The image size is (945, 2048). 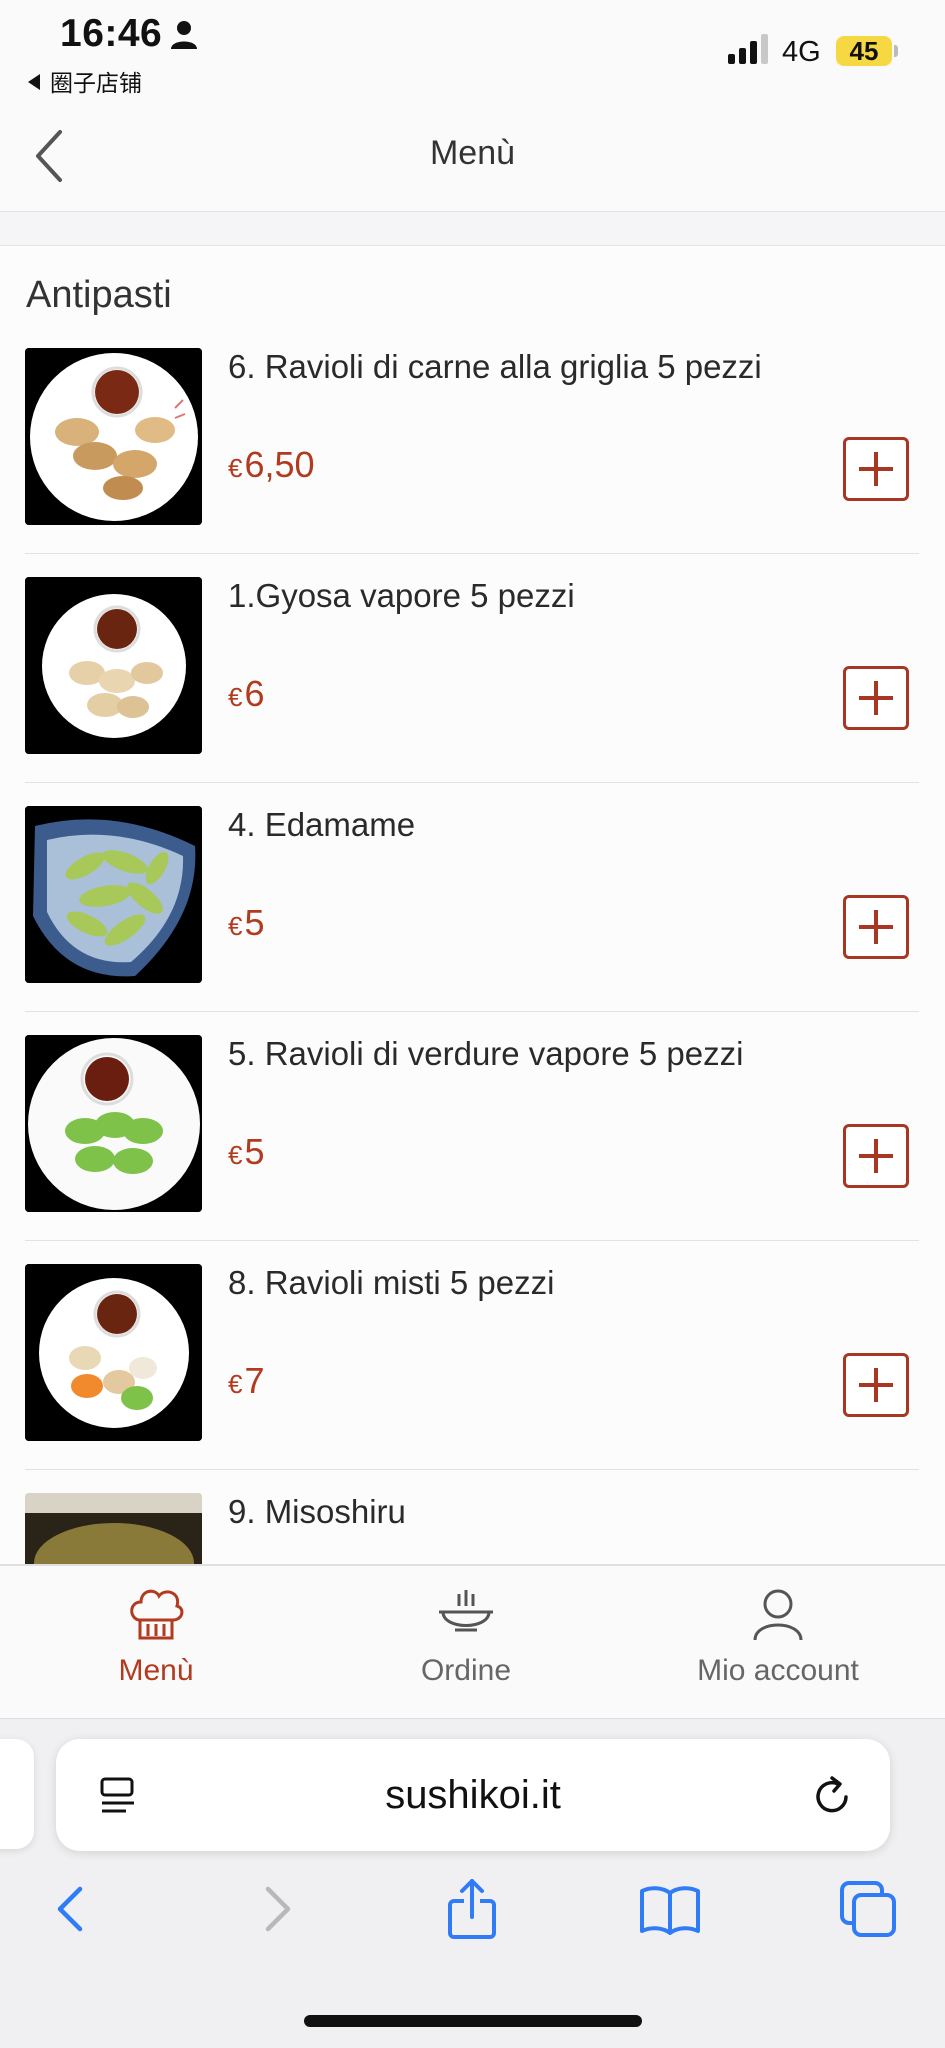 I want to click on bowl-icon, so click(x=466, y=1611).